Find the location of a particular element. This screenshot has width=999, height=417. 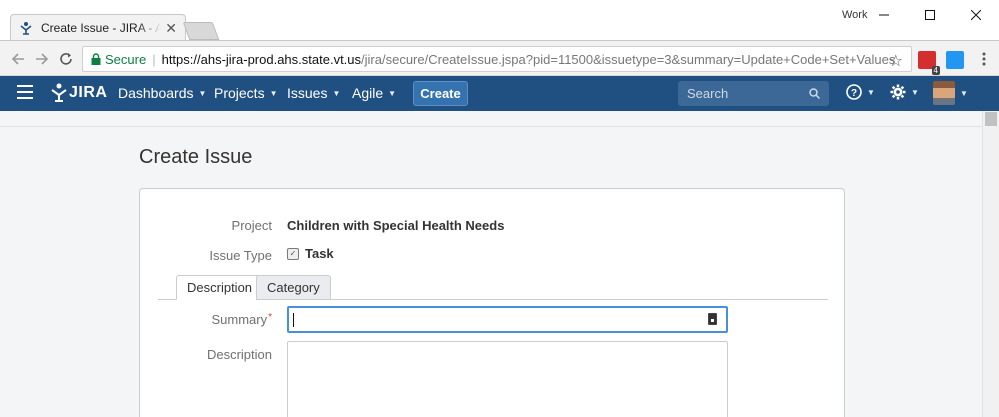

logo-text: JIRA is located at coordinates (88, 92).